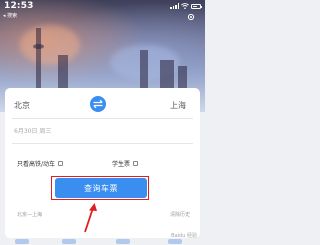 This screenshot has height=245, width=320. What do you see at coordinates (90, 218) in the screenshot?
I see `annotation-arrow-icon` at bounding box center [90, 218].